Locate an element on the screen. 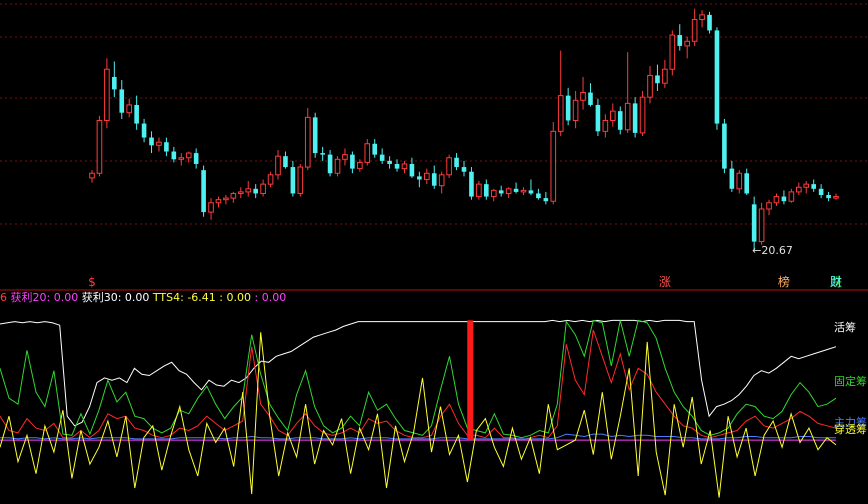 This screenshot has height=504, width=868. event-marker: 榜 is located at coordinates (784, 281).